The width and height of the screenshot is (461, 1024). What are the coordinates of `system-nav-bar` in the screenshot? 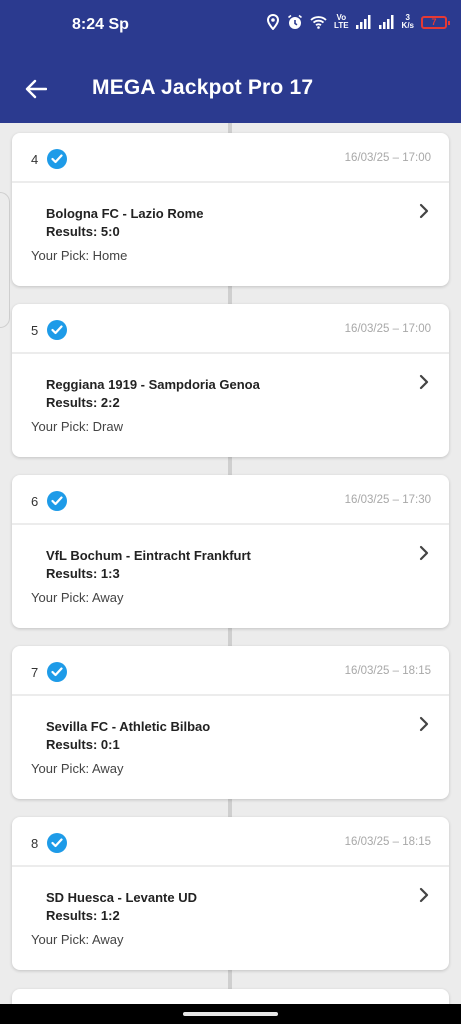 It's located at (230, 1014).